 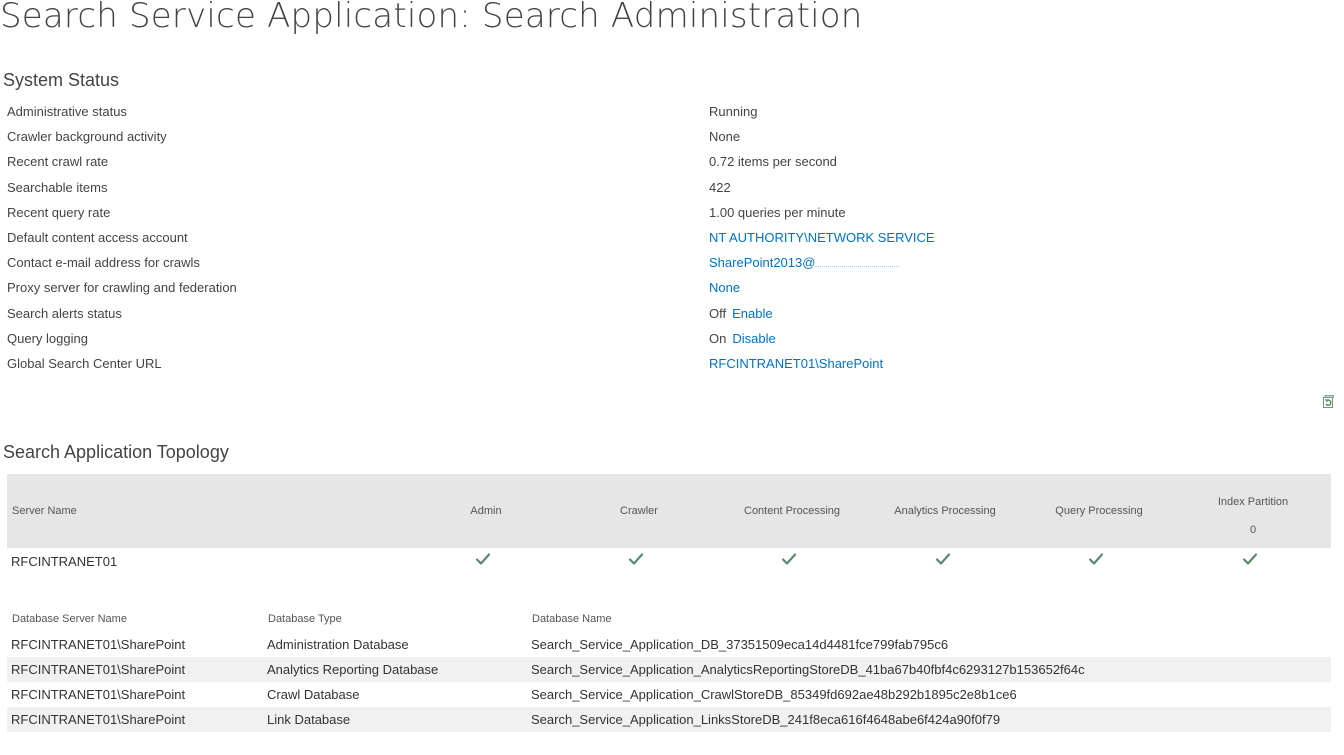 I want to click on server-name-cell: RFCINTRANET01, so click(x=64, y=561).